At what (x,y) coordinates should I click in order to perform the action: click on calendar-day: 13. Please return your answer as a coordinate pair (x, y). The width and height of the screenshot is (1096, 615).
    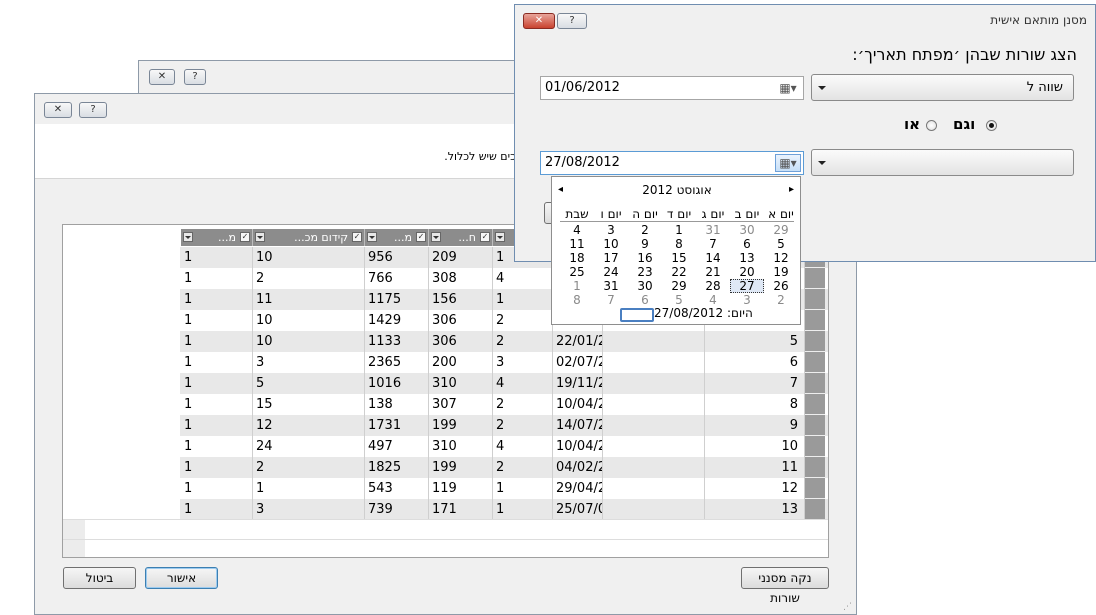
    Looking at the image, I should click on (747, 258).